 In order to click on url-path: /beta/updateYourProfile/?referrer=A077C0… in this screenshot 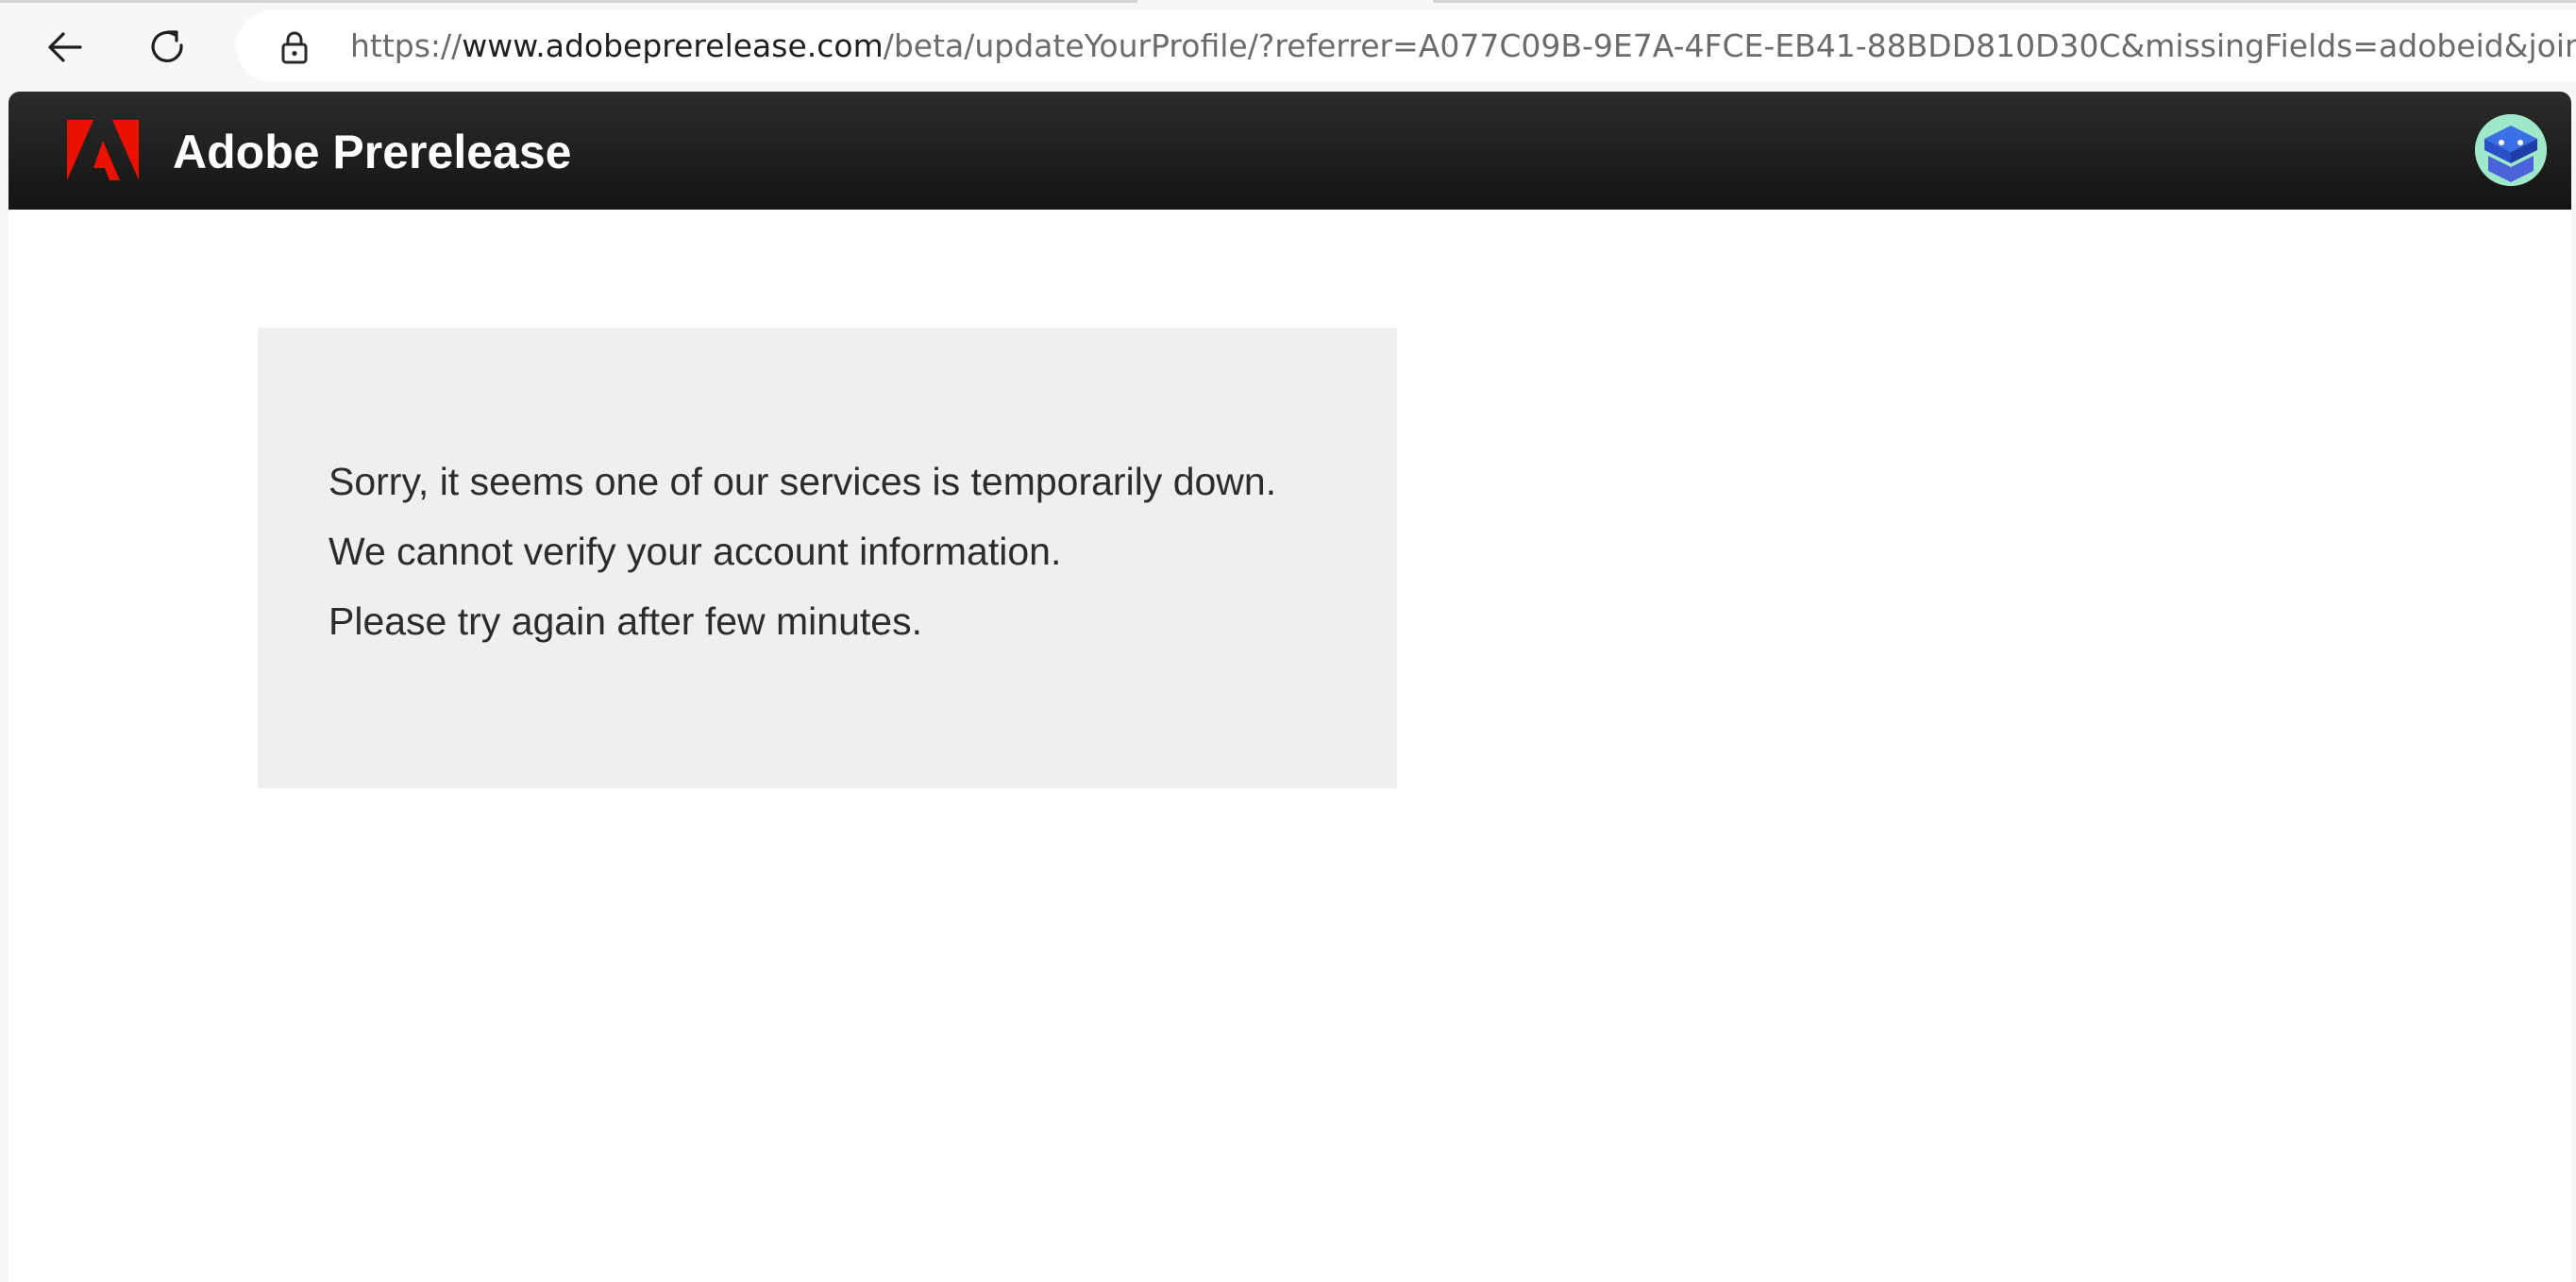, I will do `click(1729, 45)`.